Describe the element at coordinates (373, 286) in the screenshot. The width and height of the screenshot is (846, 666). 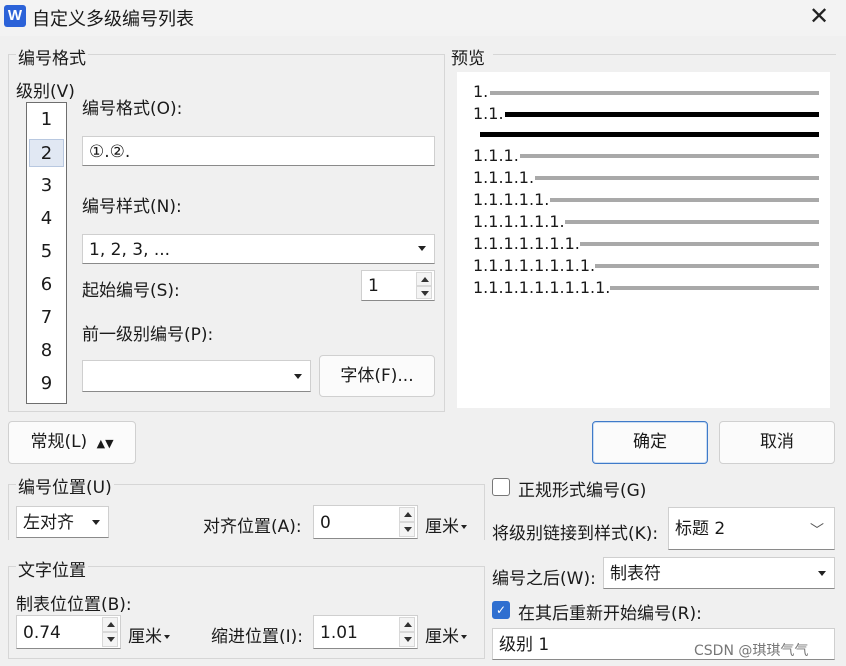
I see `start-spinner-value: 1` at that location.